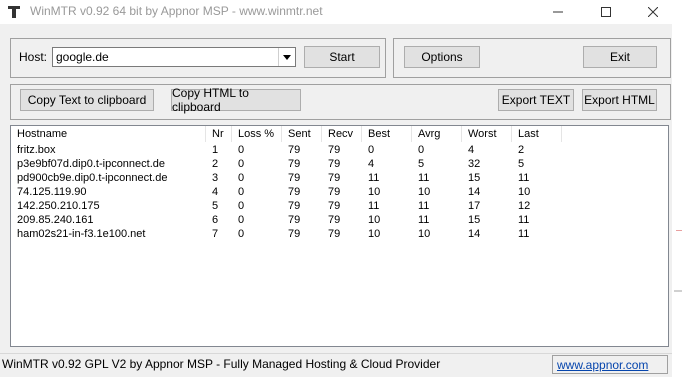  Describe the element at coordinates (14, 12) in the screenshot. I see `winmtr-app-icon` at that location.